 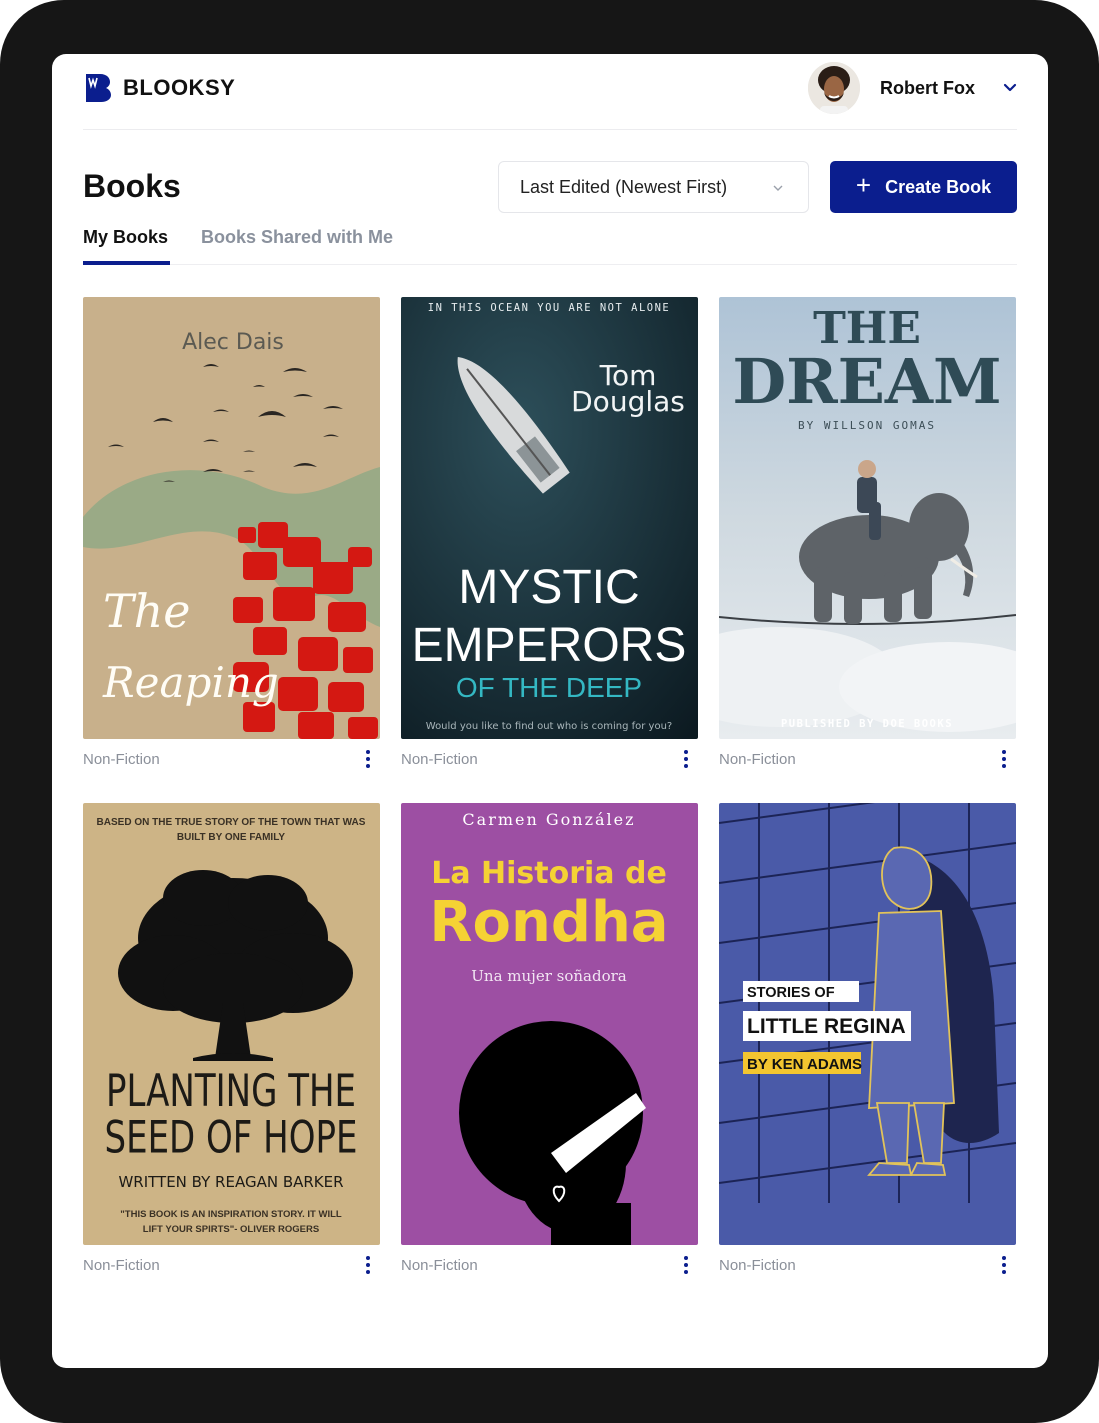 I want to click on cover-title-line1: PLANTING THE, so click(x=231, y=1092).